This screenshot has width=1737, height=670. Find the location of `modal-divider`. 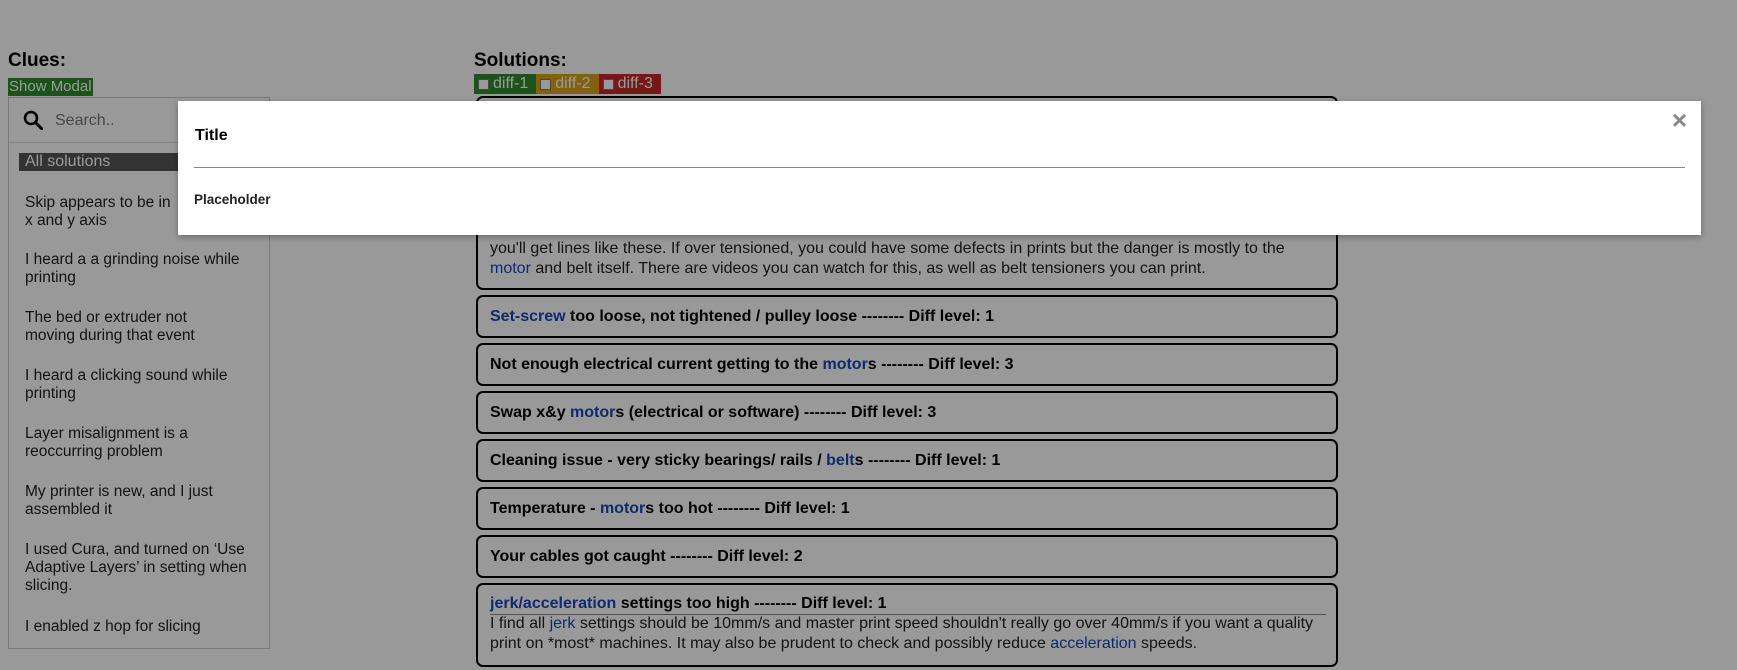

modal-divider is located at coordinates (939, 167).